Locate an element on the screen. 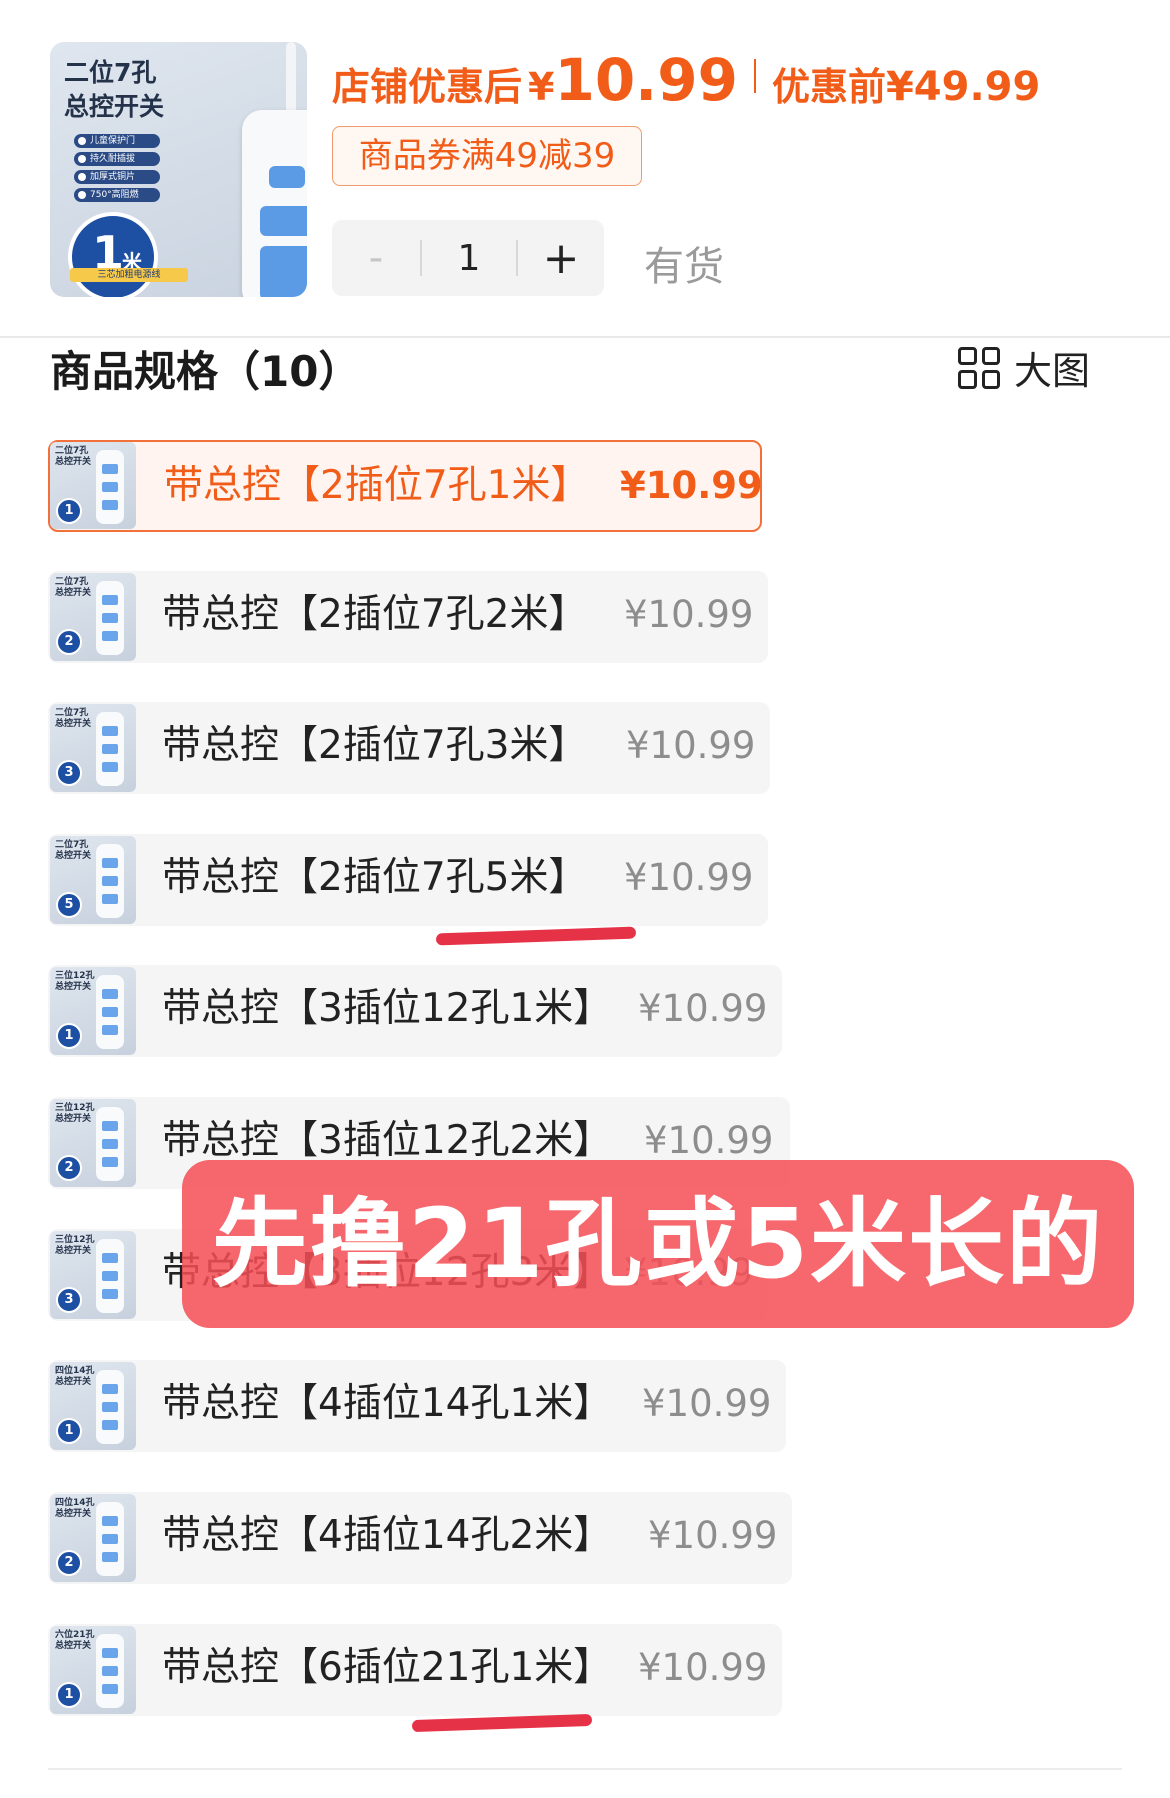 The image size is (1170, 1798). before-discount-label: 优惠前 is located at coordinates (828, 87).